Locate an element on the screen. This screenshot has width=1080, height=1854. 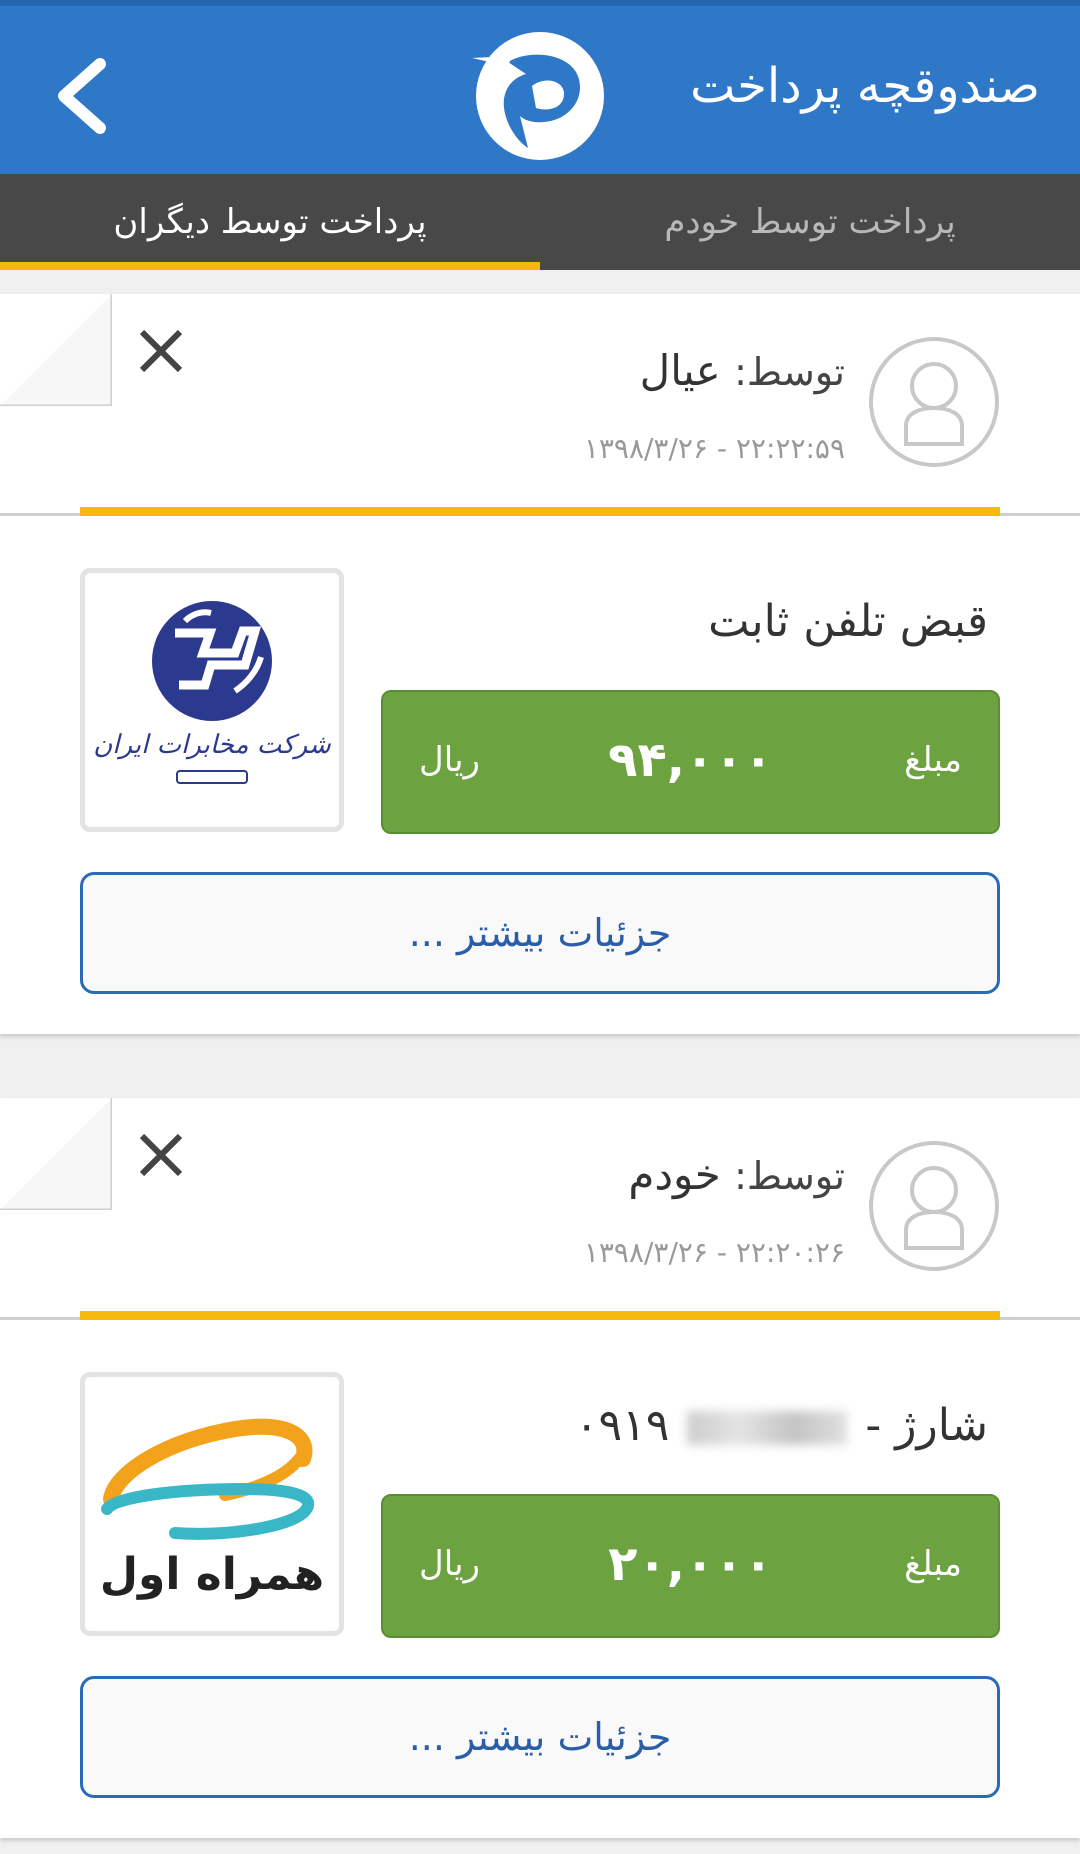
hamrah-aval-logo-icon: همراه اول is located at coordinates (212, 1504).